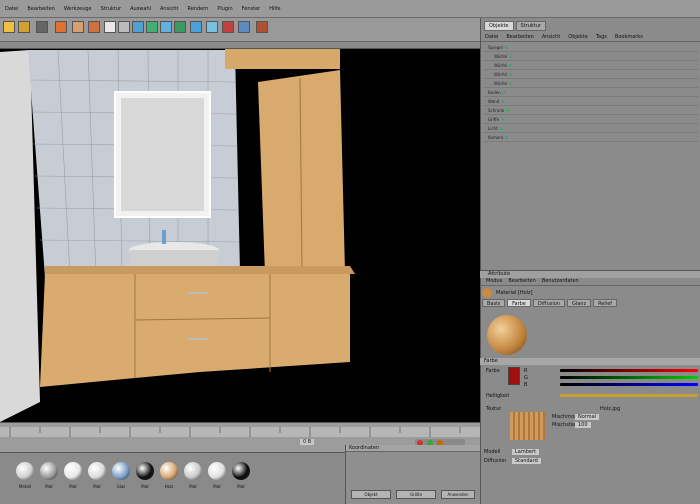 Image resolution: width=700 pixels, height=504 pixels. I want to click on attr-tab-relief: Relief, so click(605, 303).